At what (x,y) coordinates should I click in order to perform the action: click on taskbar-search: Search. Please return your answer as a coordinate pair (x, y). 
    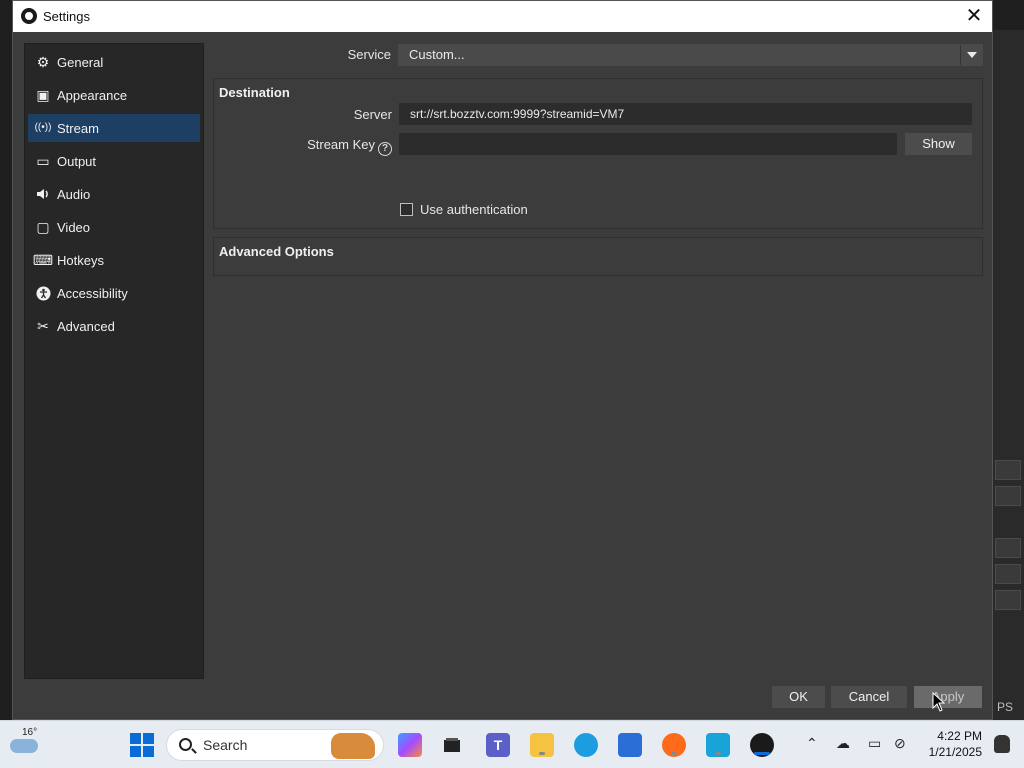
    Looking at the image, I should click on (275, 745).